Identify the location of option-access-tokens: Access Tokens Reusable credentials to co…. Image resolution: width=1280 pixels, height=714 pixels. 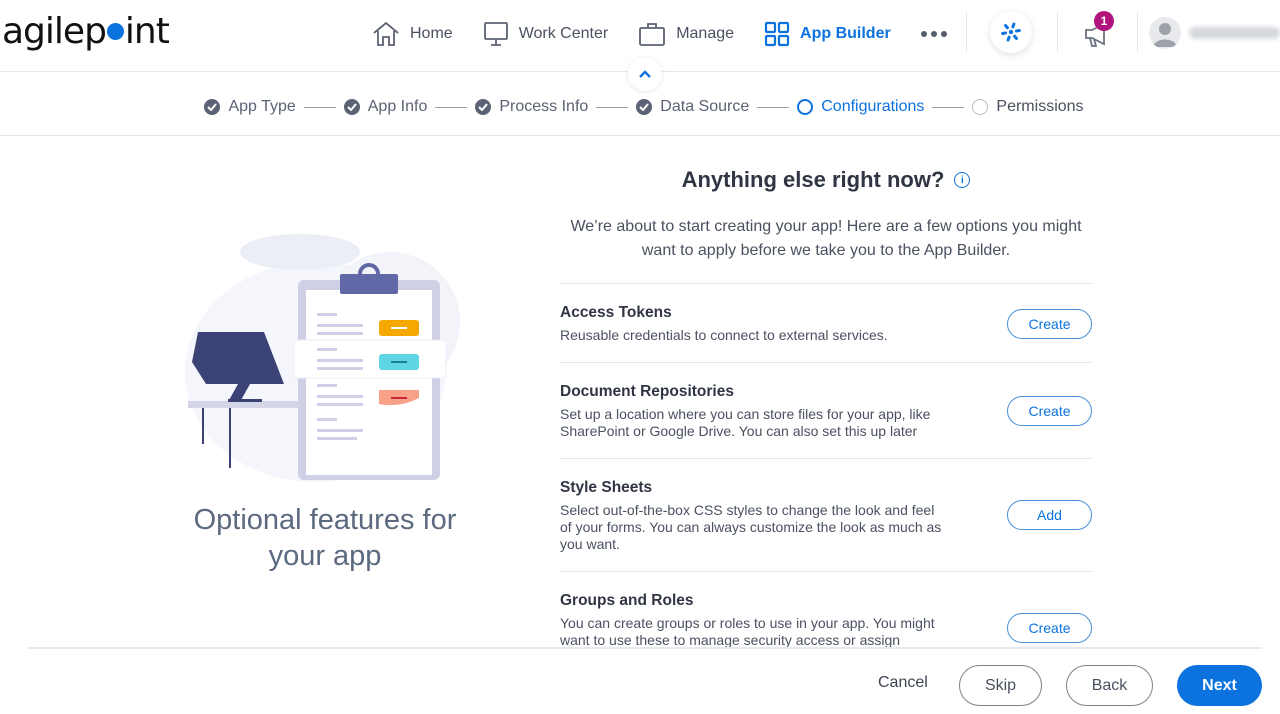
(826, 322).